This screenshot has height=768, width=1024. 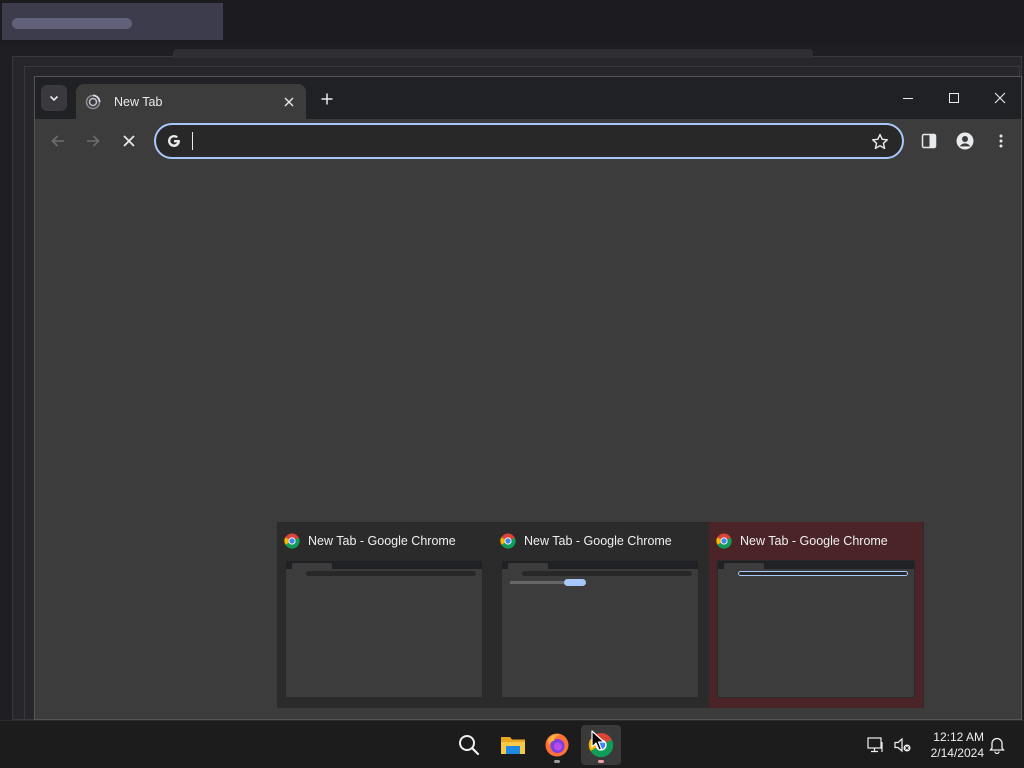 What do you see at coordinates (138, 101) in the screenshot?
I see `tab-title: New Tab` at bounding box center [138, 101].